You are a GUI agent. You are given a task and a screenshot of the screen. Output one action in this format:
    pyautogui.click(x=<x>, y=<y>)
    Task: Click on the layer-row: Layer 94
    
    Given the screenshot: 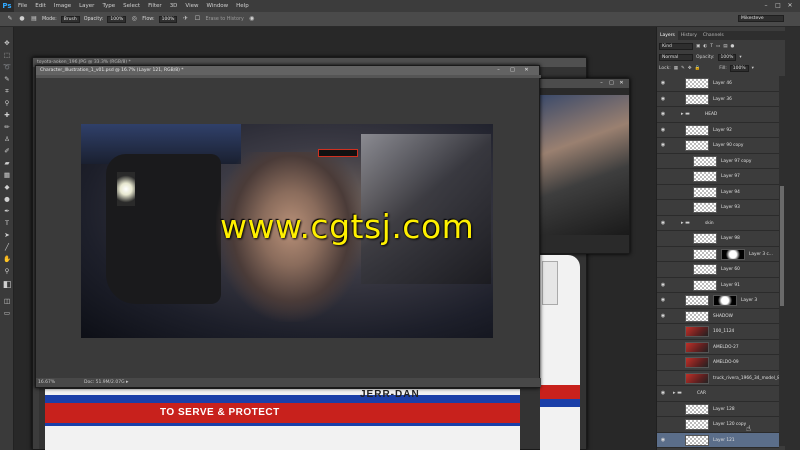 What is the action you would take?
    pyautogui.click(x=718, y=192)
    